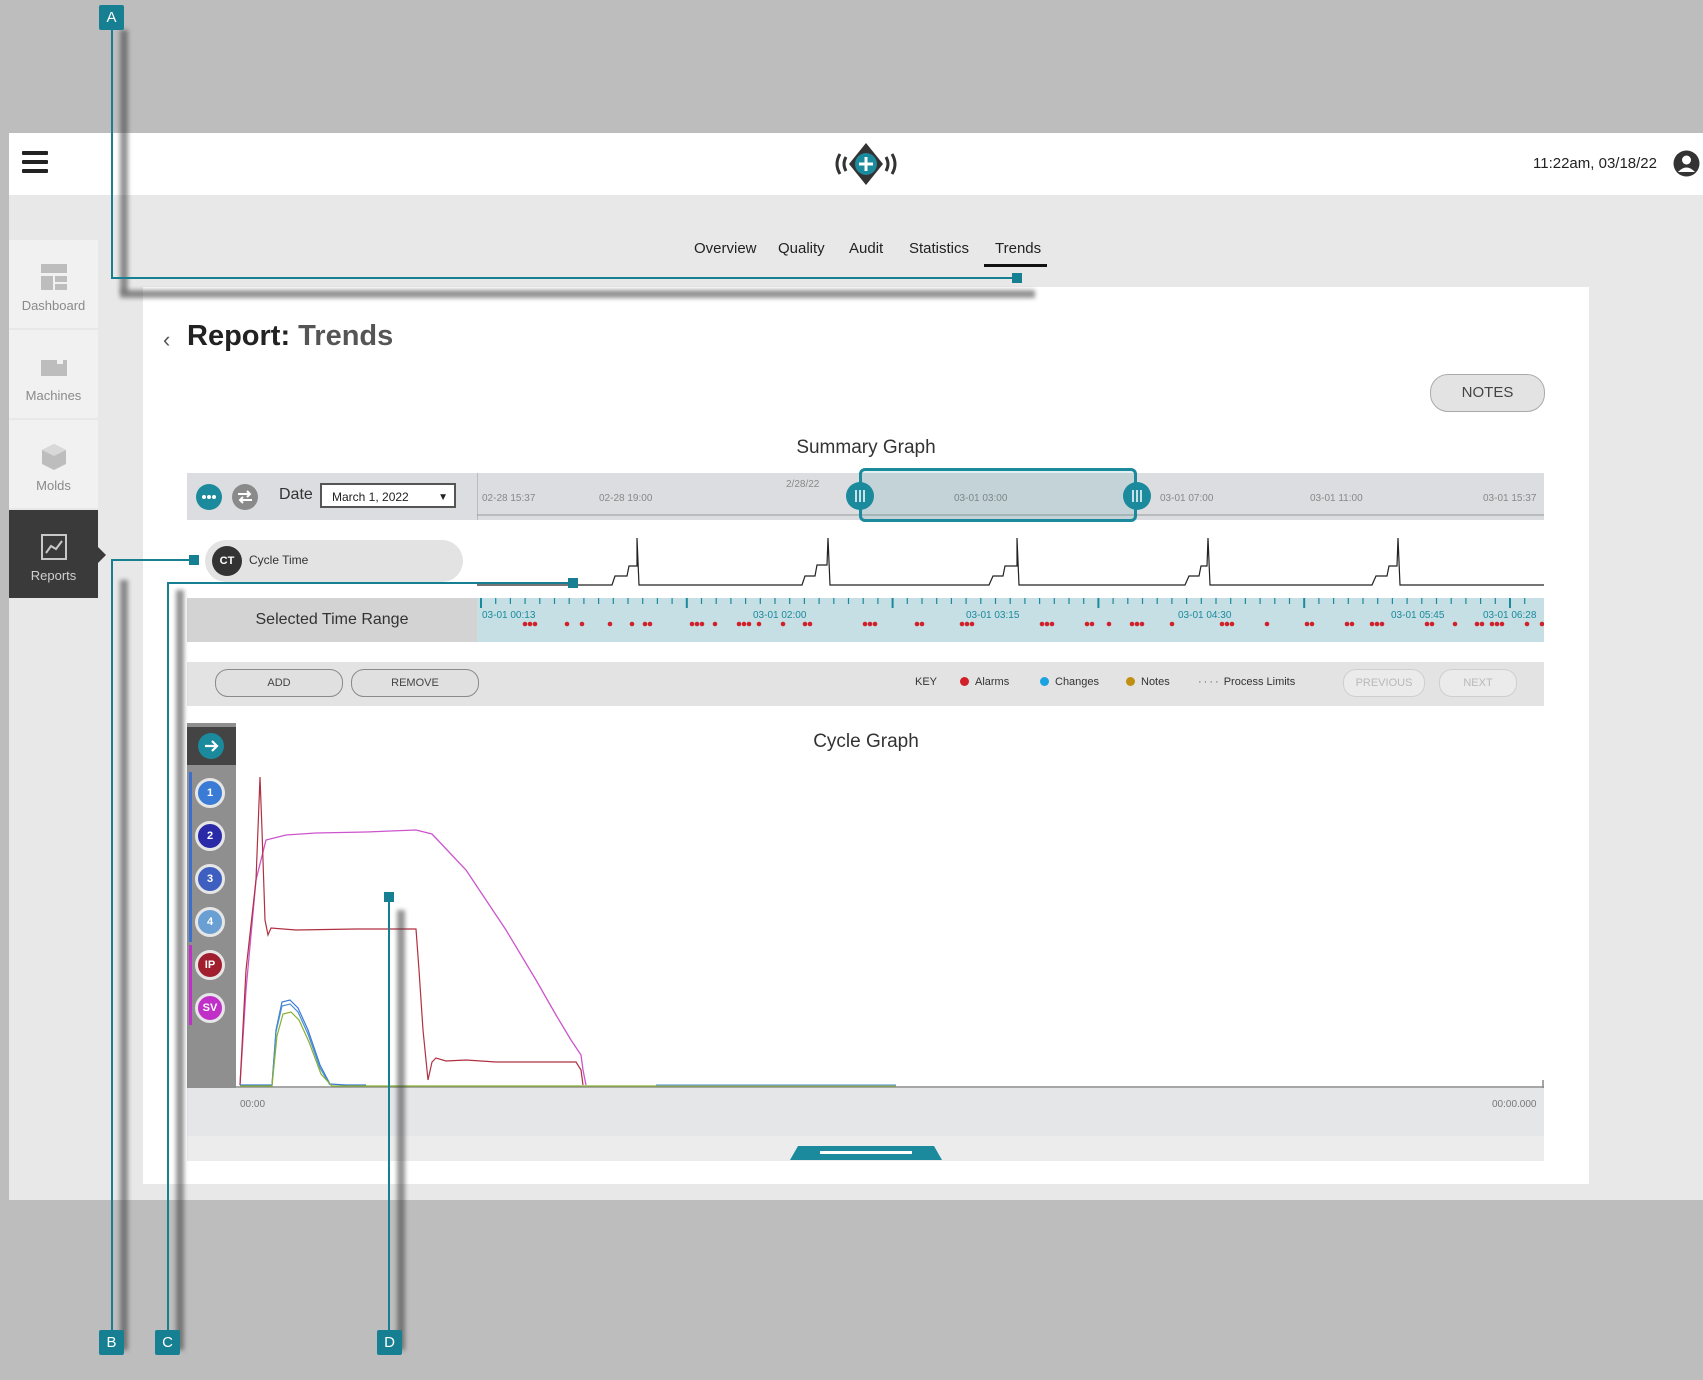  I want to click on tab-quality: Quality, so click(801, 248).